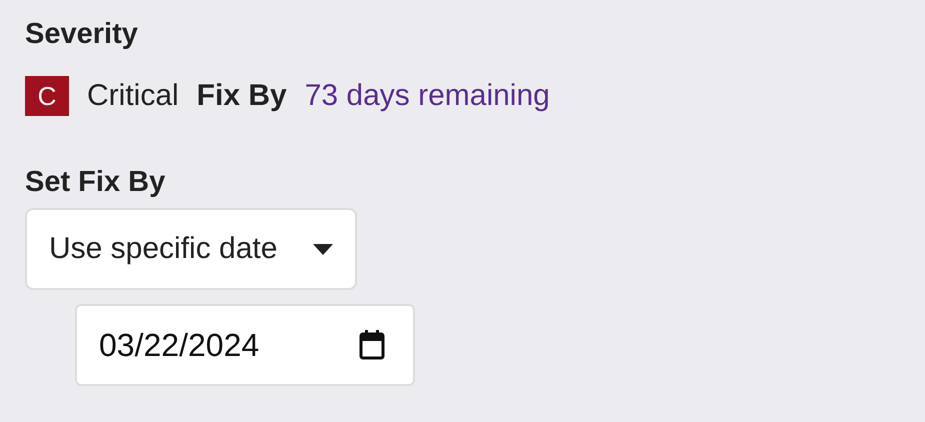 This screenshot has width=925, height=422. What do you see at coordinates (241, 96) in the screenshot?
I see `fix-by-label: Fix By` at bounding box center [241, 96].